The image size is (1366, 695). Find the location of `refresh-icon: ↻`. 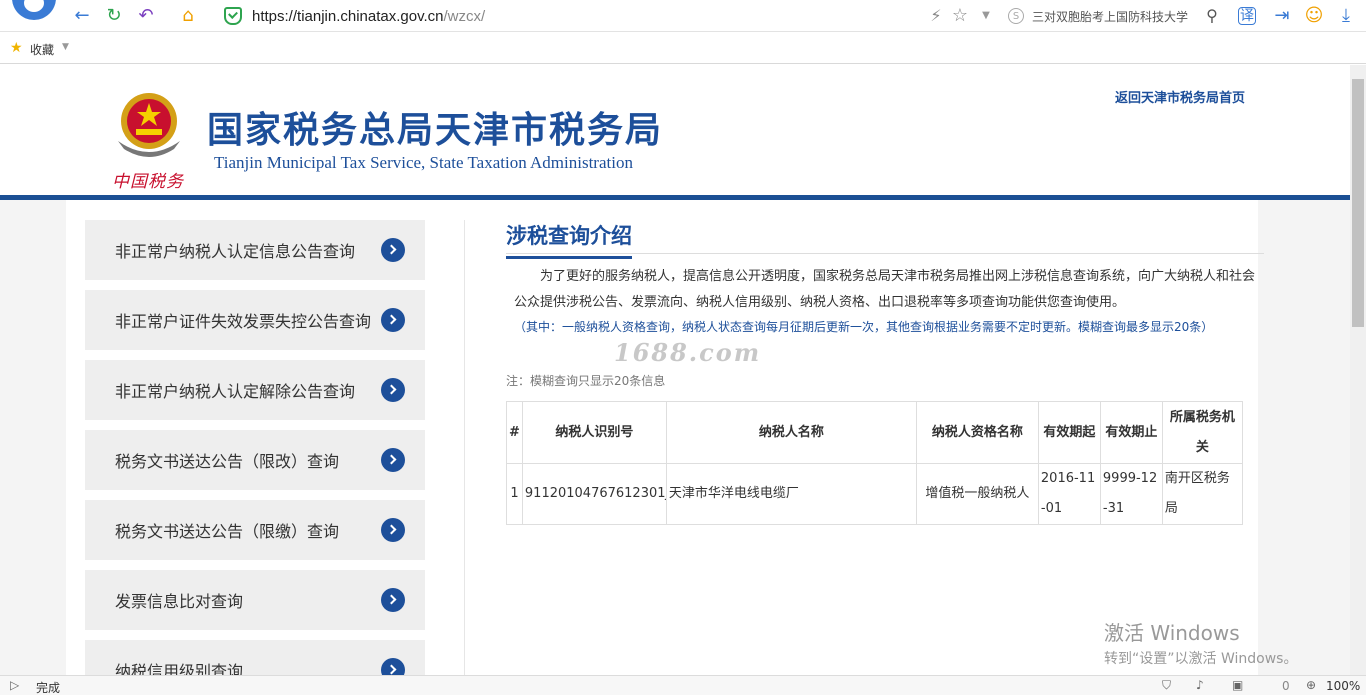

refresh-icon: ↻ is located at coordinates (114, 16).